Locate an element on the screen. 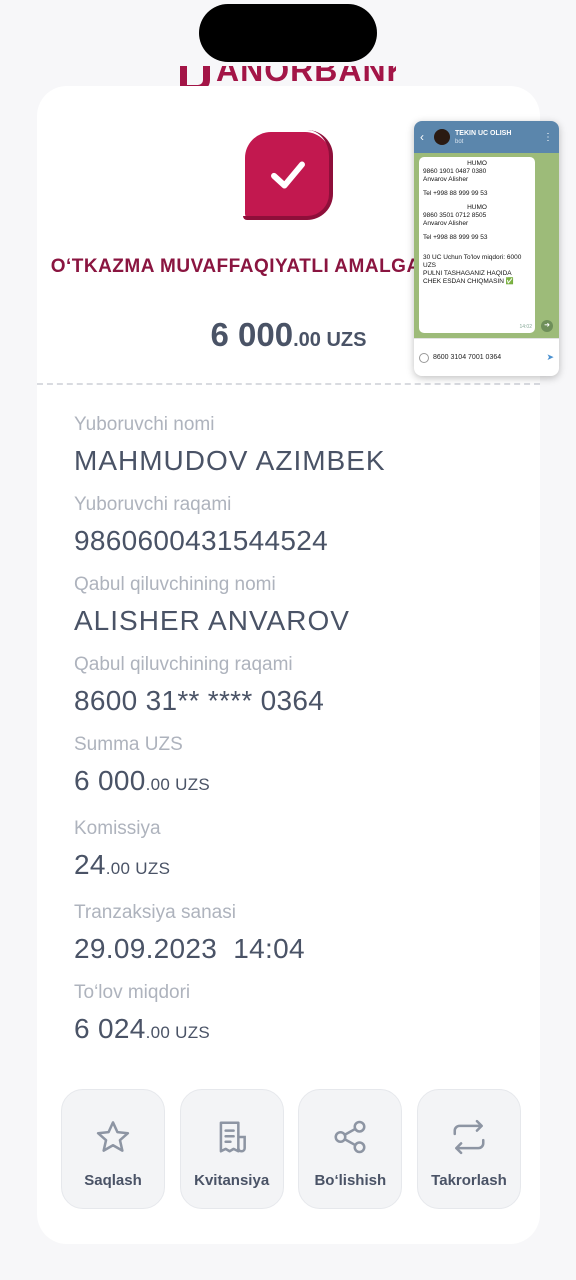  save-button-label: Saqlash is located at coordinates (113, 1180).